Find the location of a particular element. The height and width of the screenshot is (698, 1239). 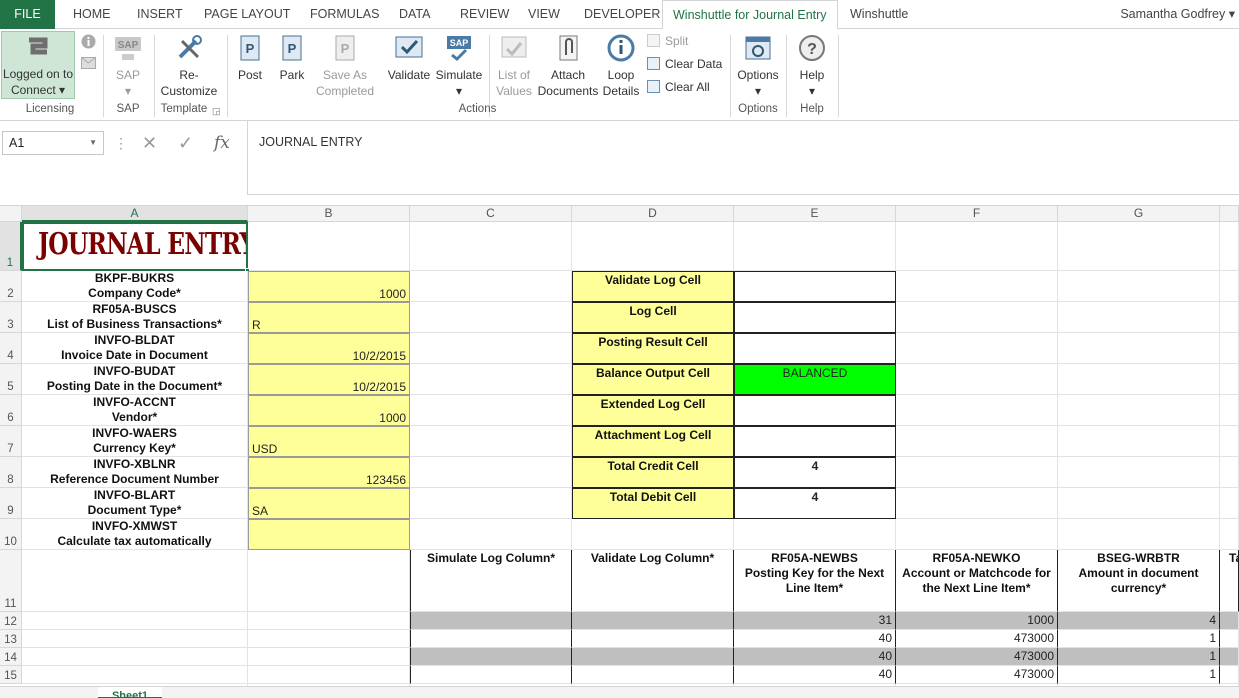

row-header-9: 9 is located at coordinates (11, 503).